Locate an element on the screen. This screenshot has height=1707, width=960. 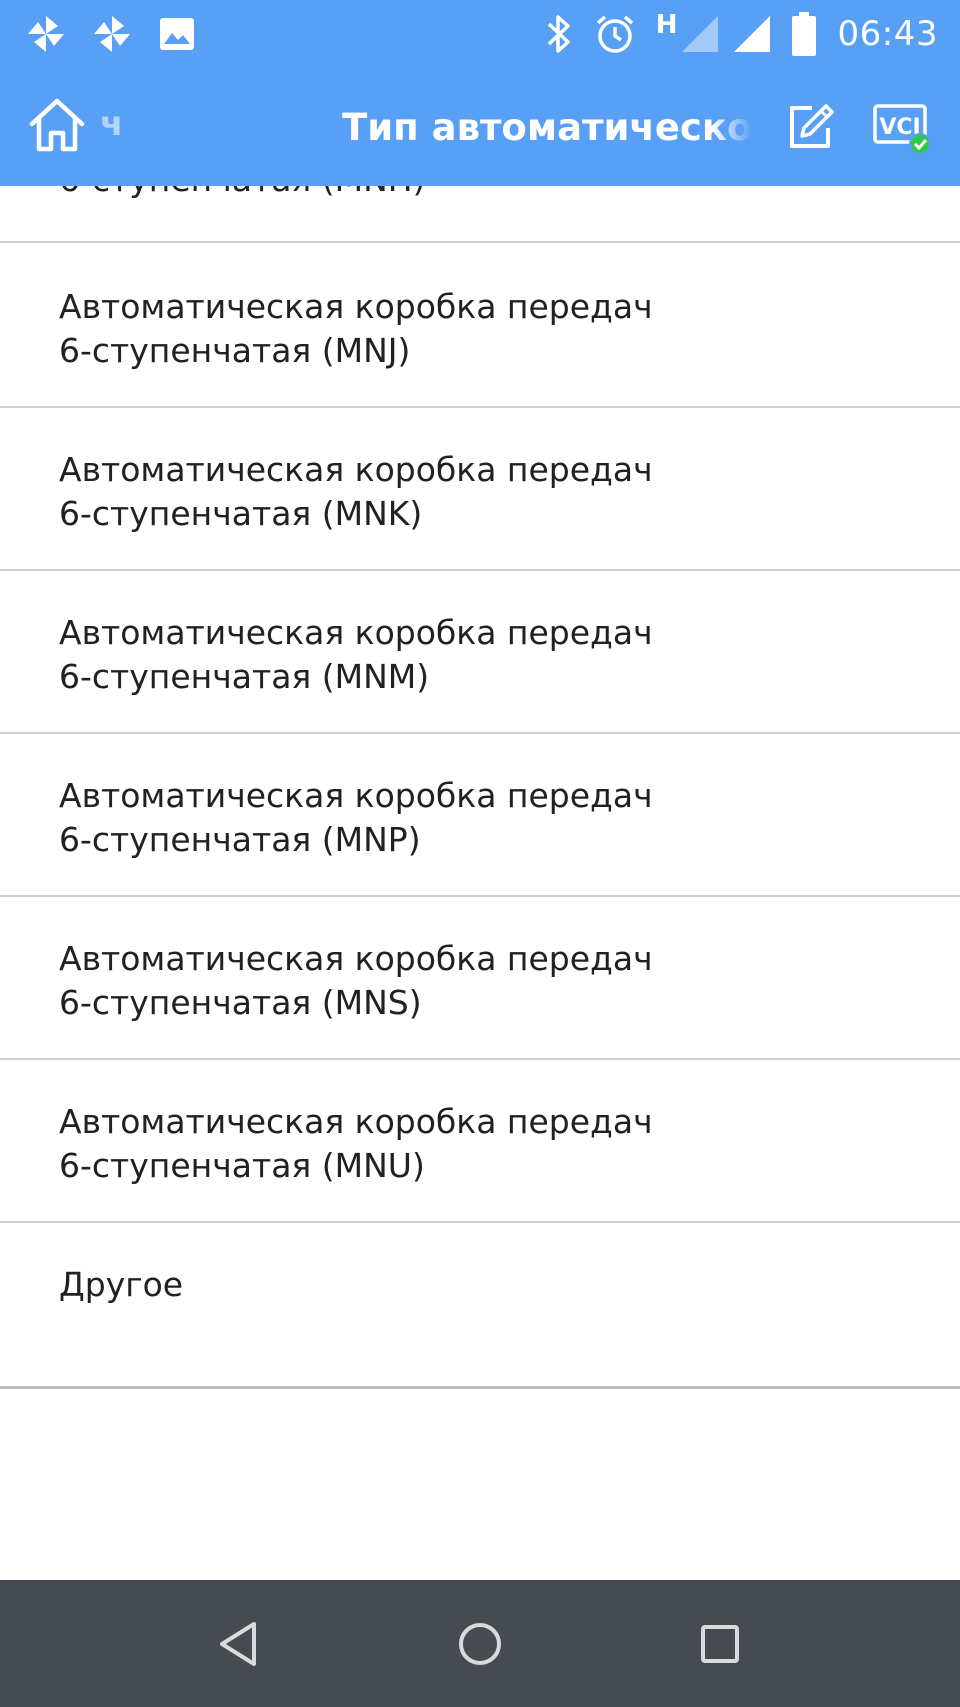
home-circle-icon is located at coordinates (480, 1644).